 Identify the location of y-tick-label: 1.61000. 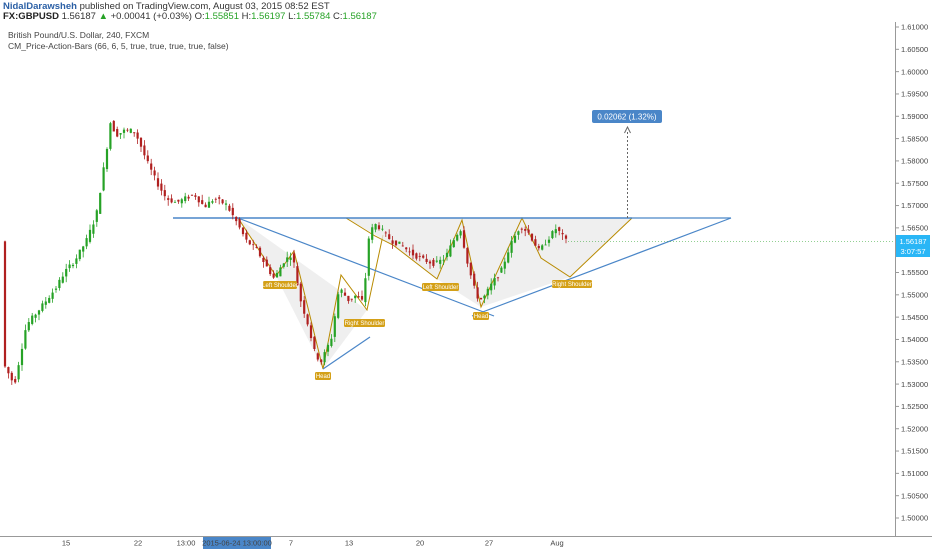
(914, 27).